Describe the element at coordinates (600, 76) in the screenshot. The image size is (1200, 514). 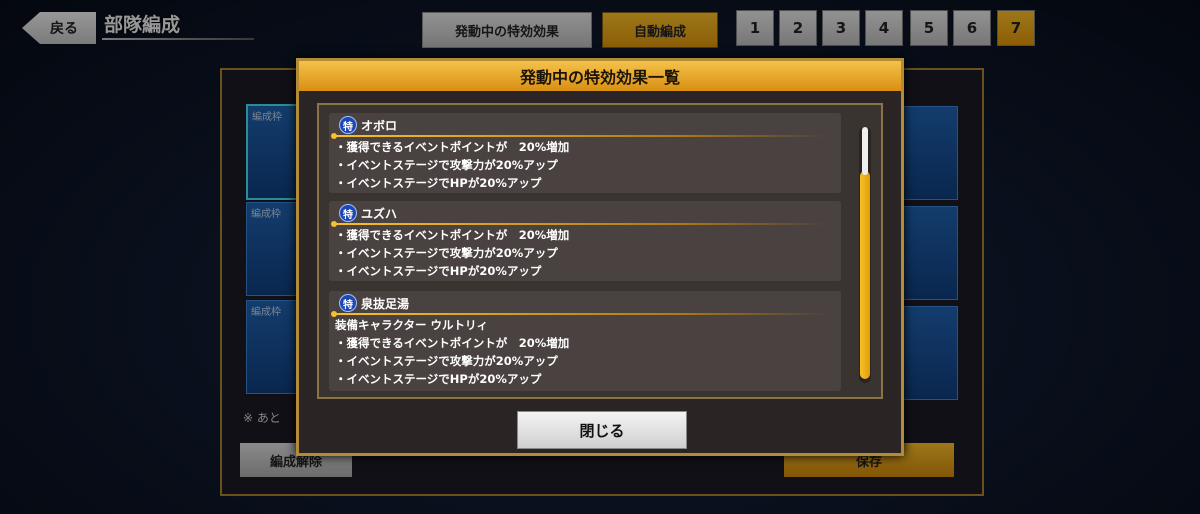
I see `modal-title: 発動中の特効効果一覧` at that location.